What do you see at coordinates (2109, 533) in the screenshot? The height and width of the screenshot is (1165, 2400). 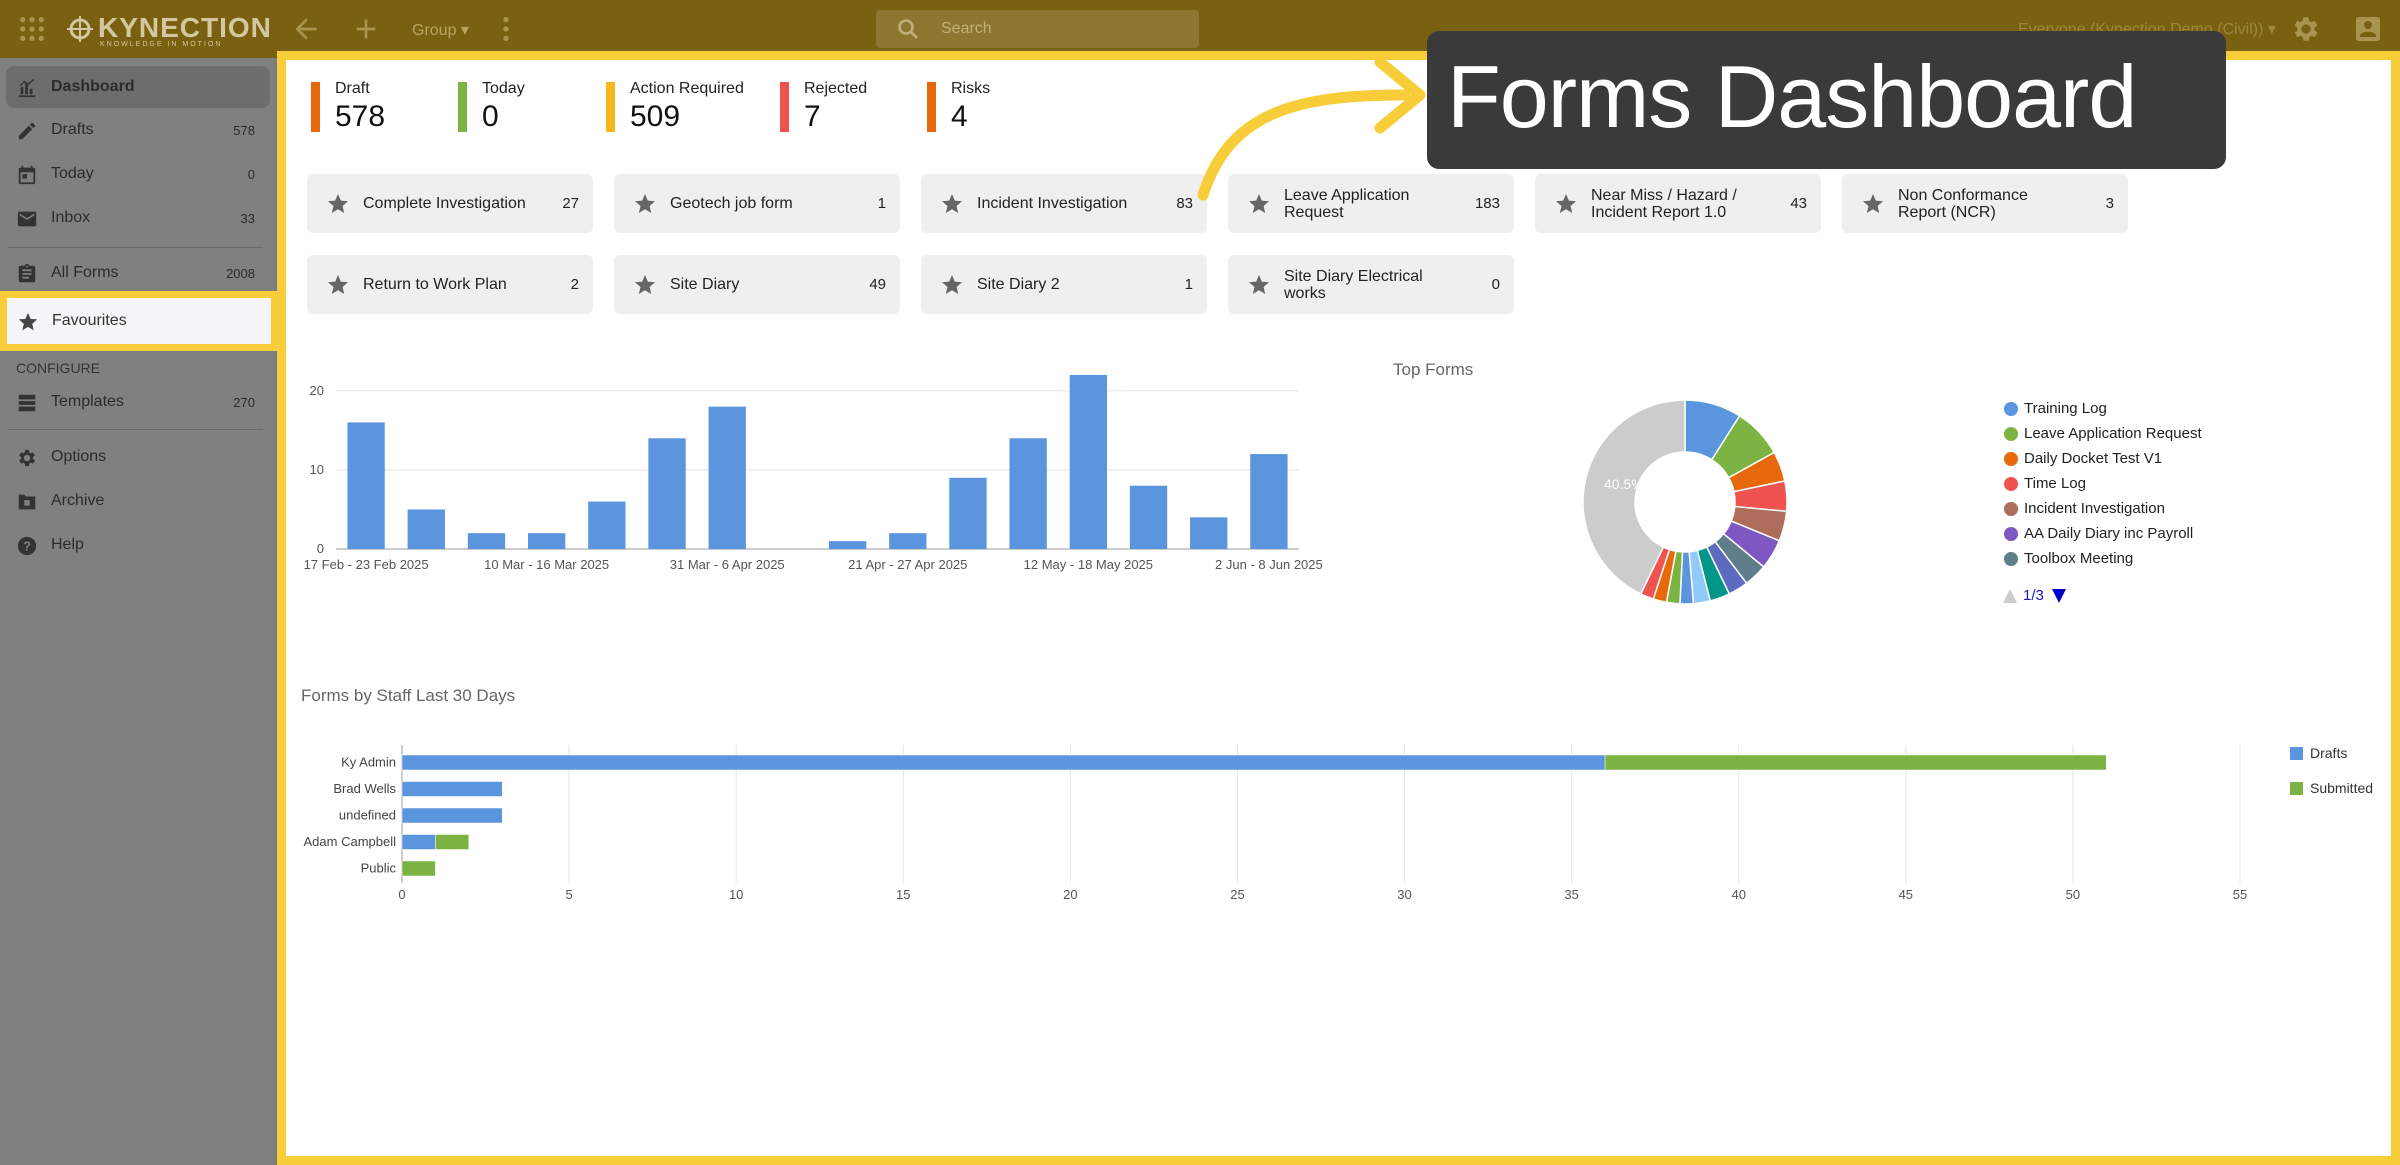 I see `legend-label: AA Daily Diary inc Payroll` at bounding box center [2109, 533].